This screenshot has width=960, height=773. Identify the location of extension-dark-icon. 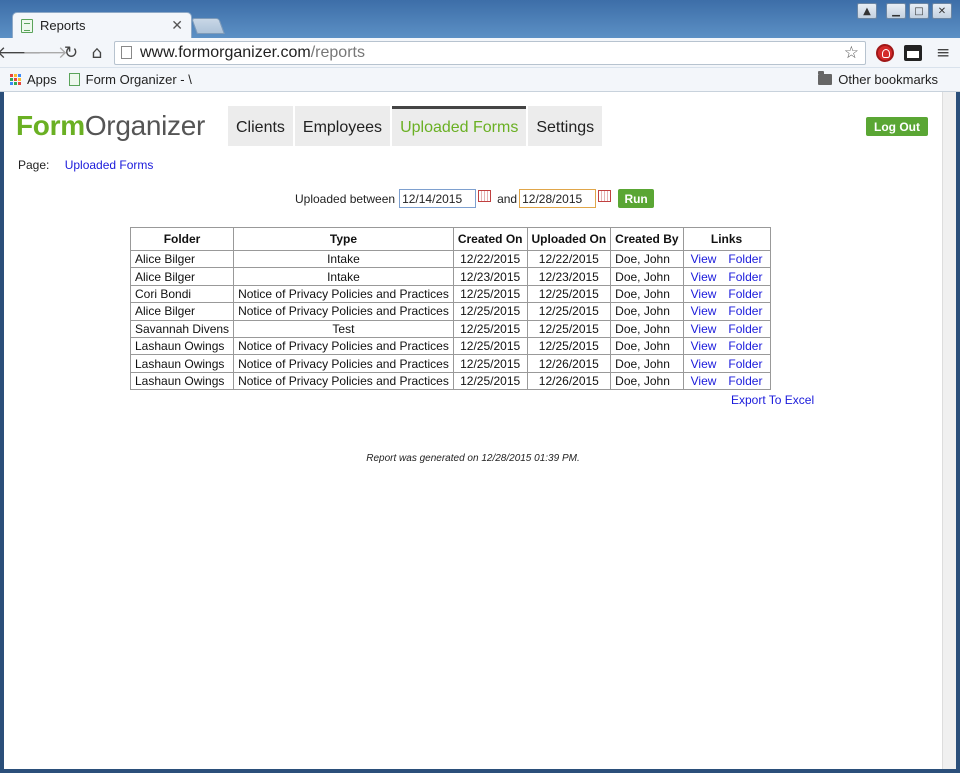
(913, 52).